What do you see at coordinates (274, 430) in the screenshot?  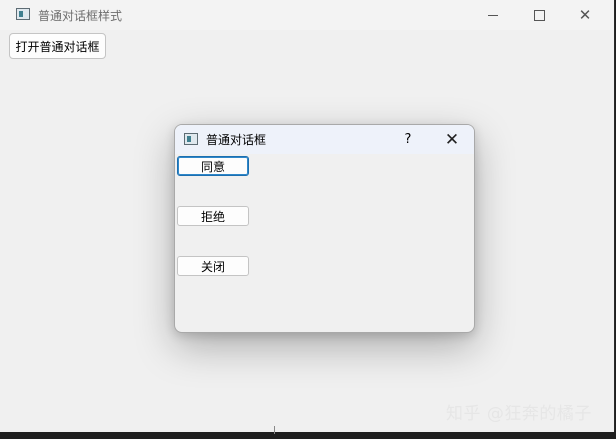 I see `resize-grip` at bounding box center [274, 430].